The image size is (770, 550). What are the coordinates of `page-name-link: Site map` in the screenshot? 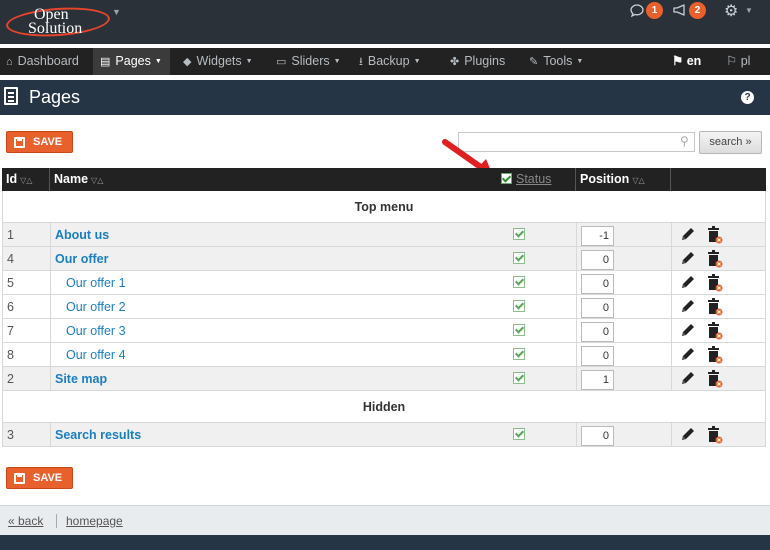 It's located at (81, 379).